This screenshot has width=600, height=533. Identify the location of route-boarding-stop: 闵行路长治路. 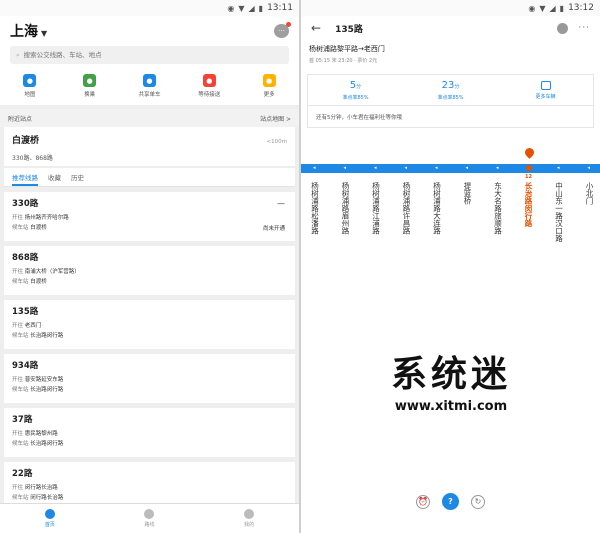
(47, 498).